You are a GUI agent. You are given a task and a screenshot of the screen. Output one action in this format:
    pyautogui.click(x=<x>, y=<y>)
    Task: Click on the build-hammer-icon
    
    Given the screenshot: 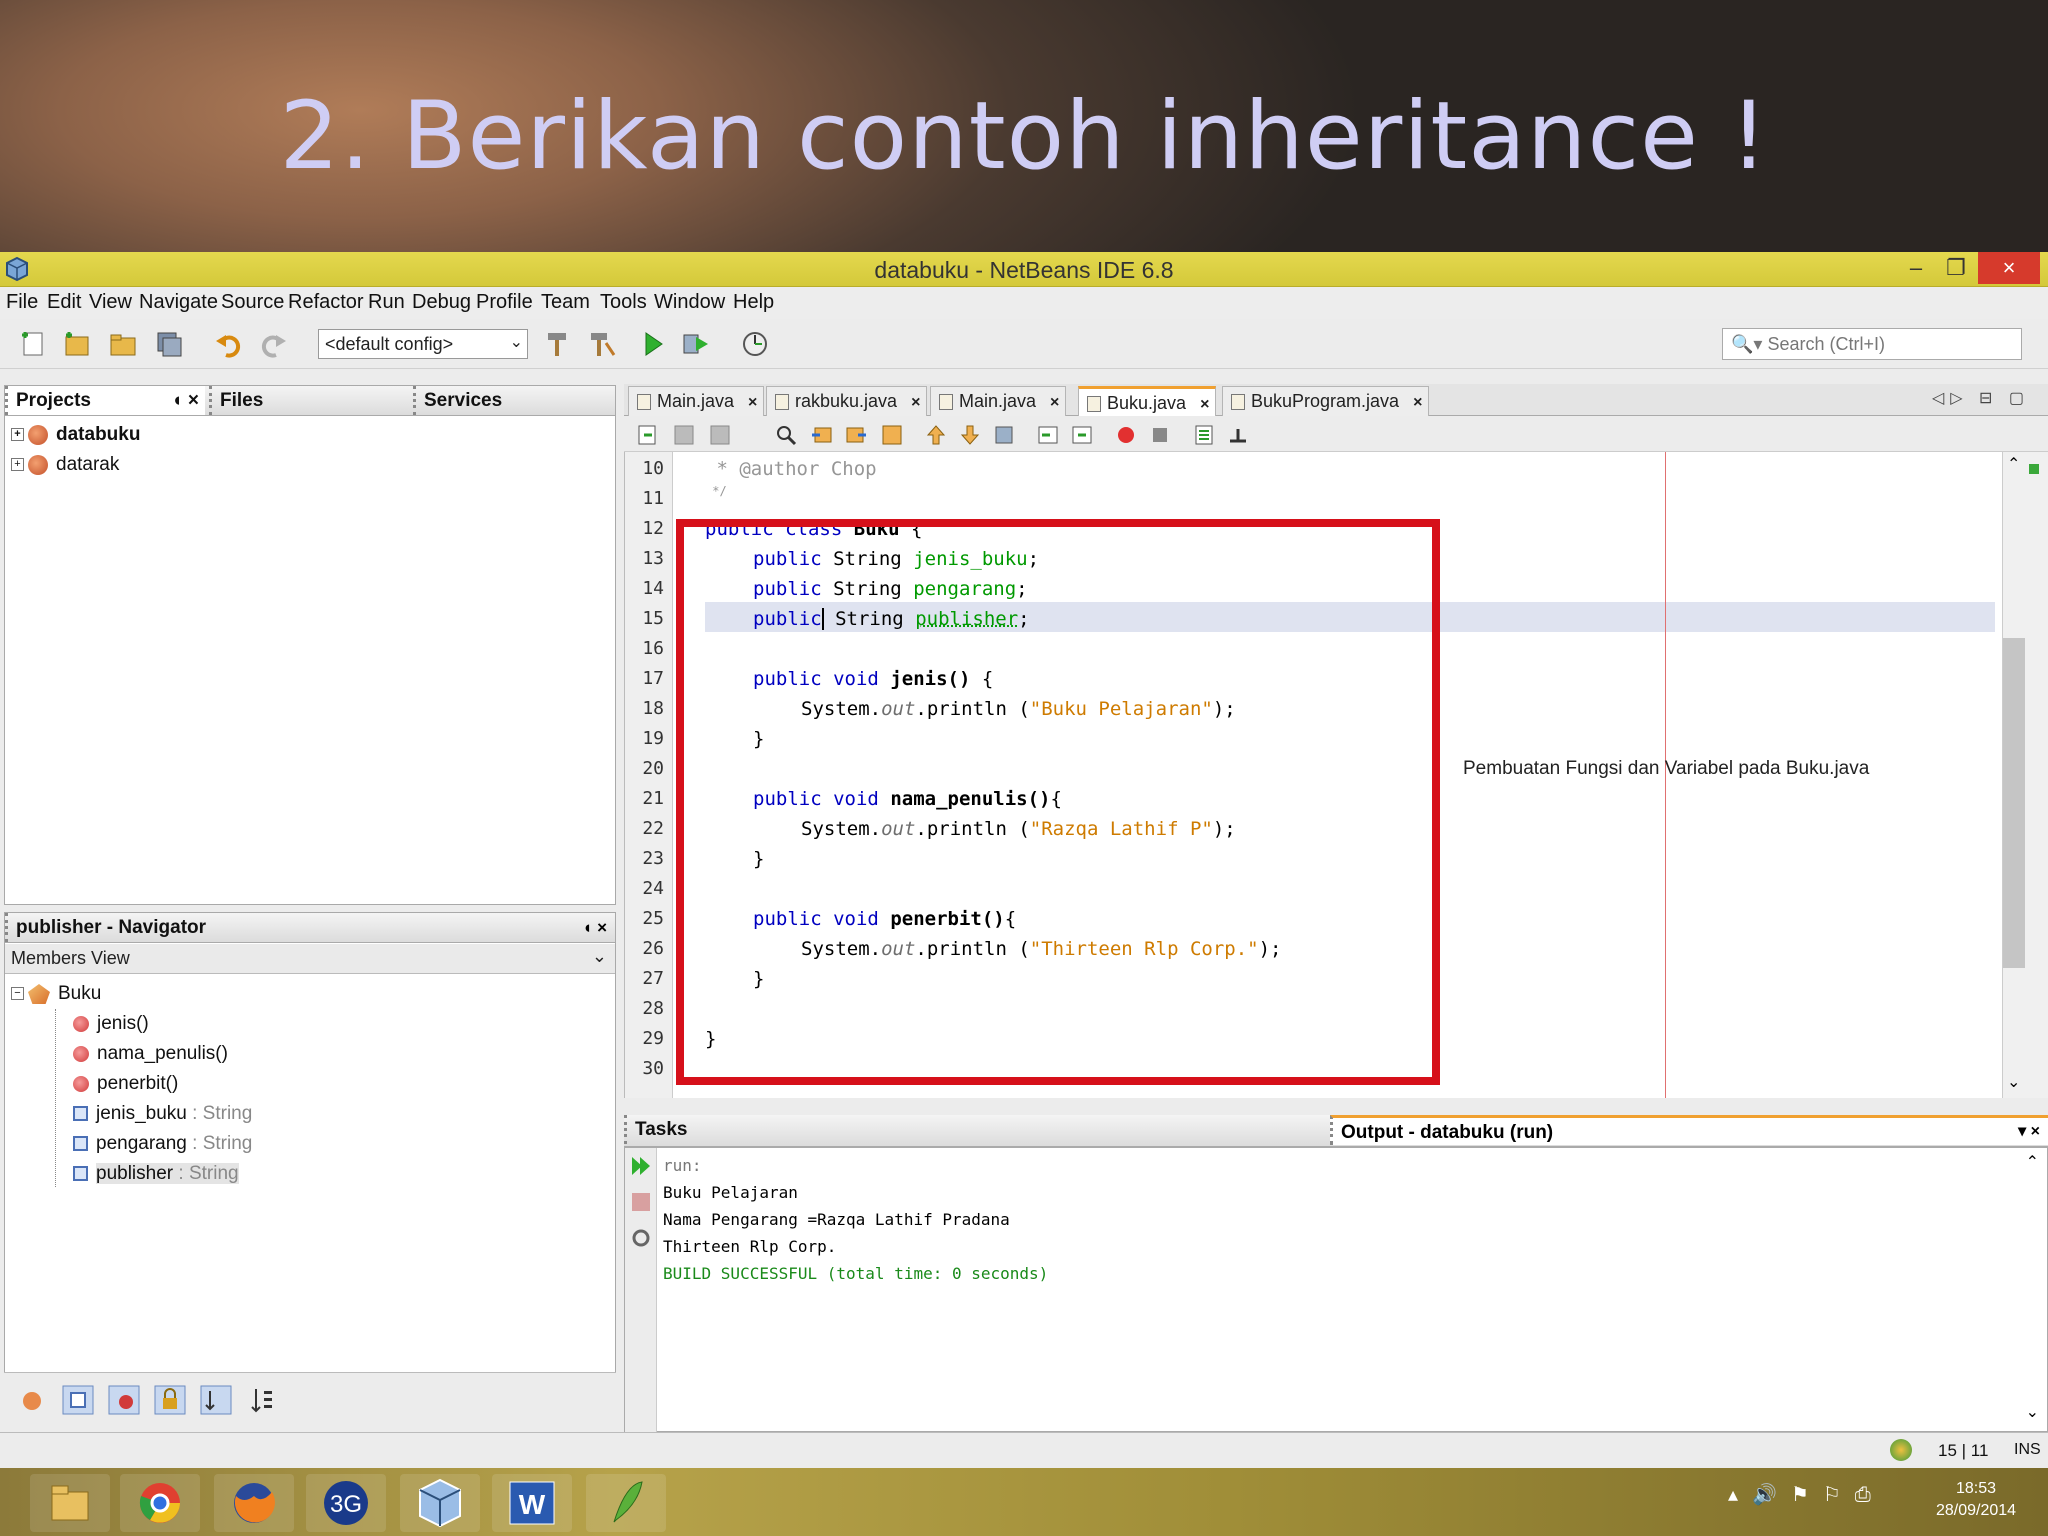 What is the action you would take?
    pyautogui.click(x=557, y=344)
    